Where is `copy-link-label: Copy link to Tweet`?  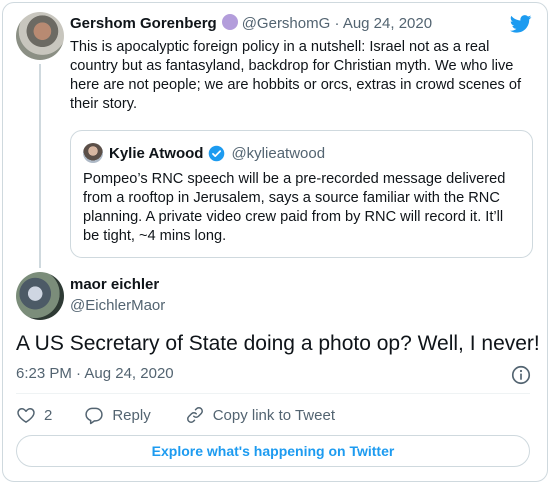
copy-link-label: Copy link to Tweet is located at coordinates (273, 415).